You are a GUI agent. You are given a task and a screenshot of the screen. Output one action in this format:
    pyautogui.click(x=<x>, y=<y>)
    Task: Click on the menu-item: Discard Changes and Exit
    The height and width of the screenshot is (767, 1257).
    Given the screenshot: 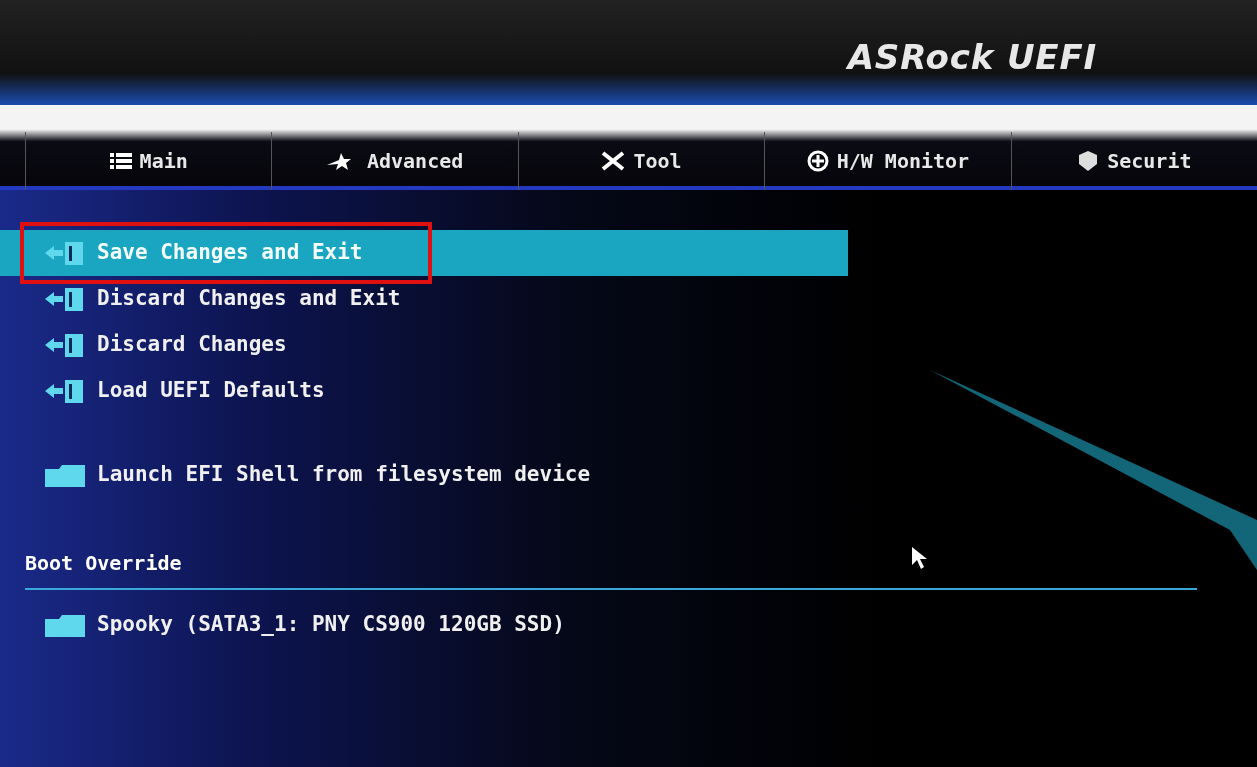 What is the action you would take?
    pyautogui.click(x=424, y=299)
    